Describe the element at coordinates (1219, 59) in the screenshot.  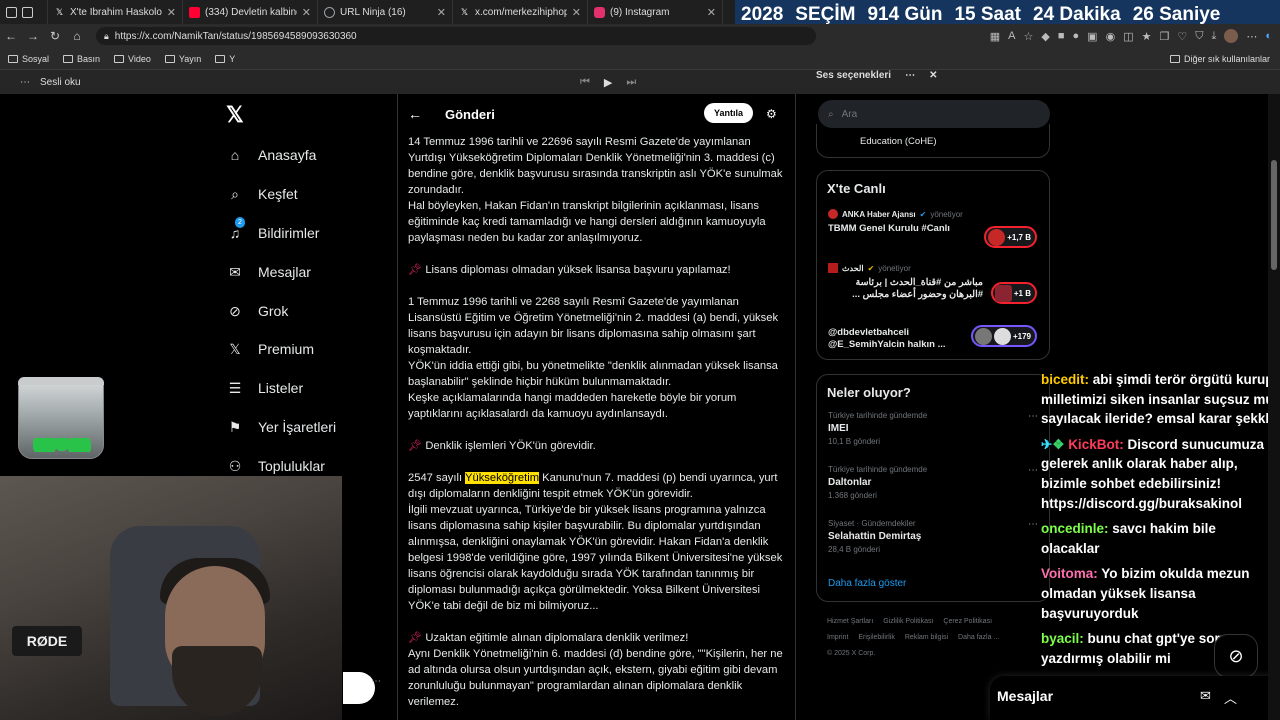
I see `other-favorites: Diğer sık kullanılanlar` at that location.